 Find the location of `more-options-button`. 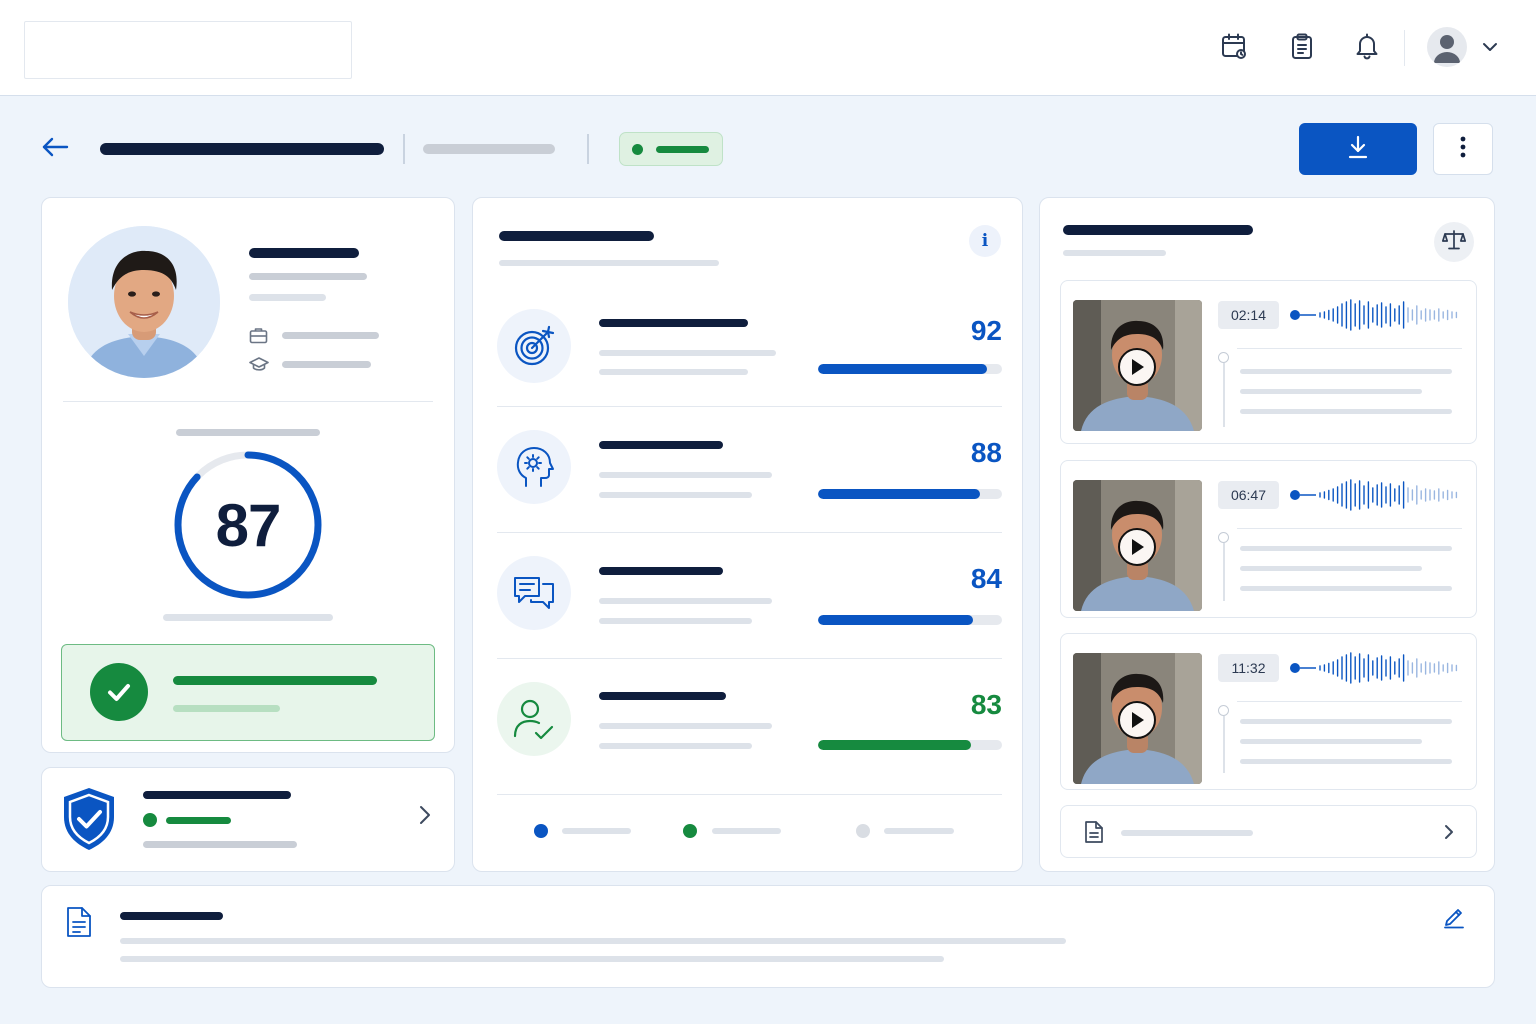

more-options-button is located at coordinates (1463, 149).